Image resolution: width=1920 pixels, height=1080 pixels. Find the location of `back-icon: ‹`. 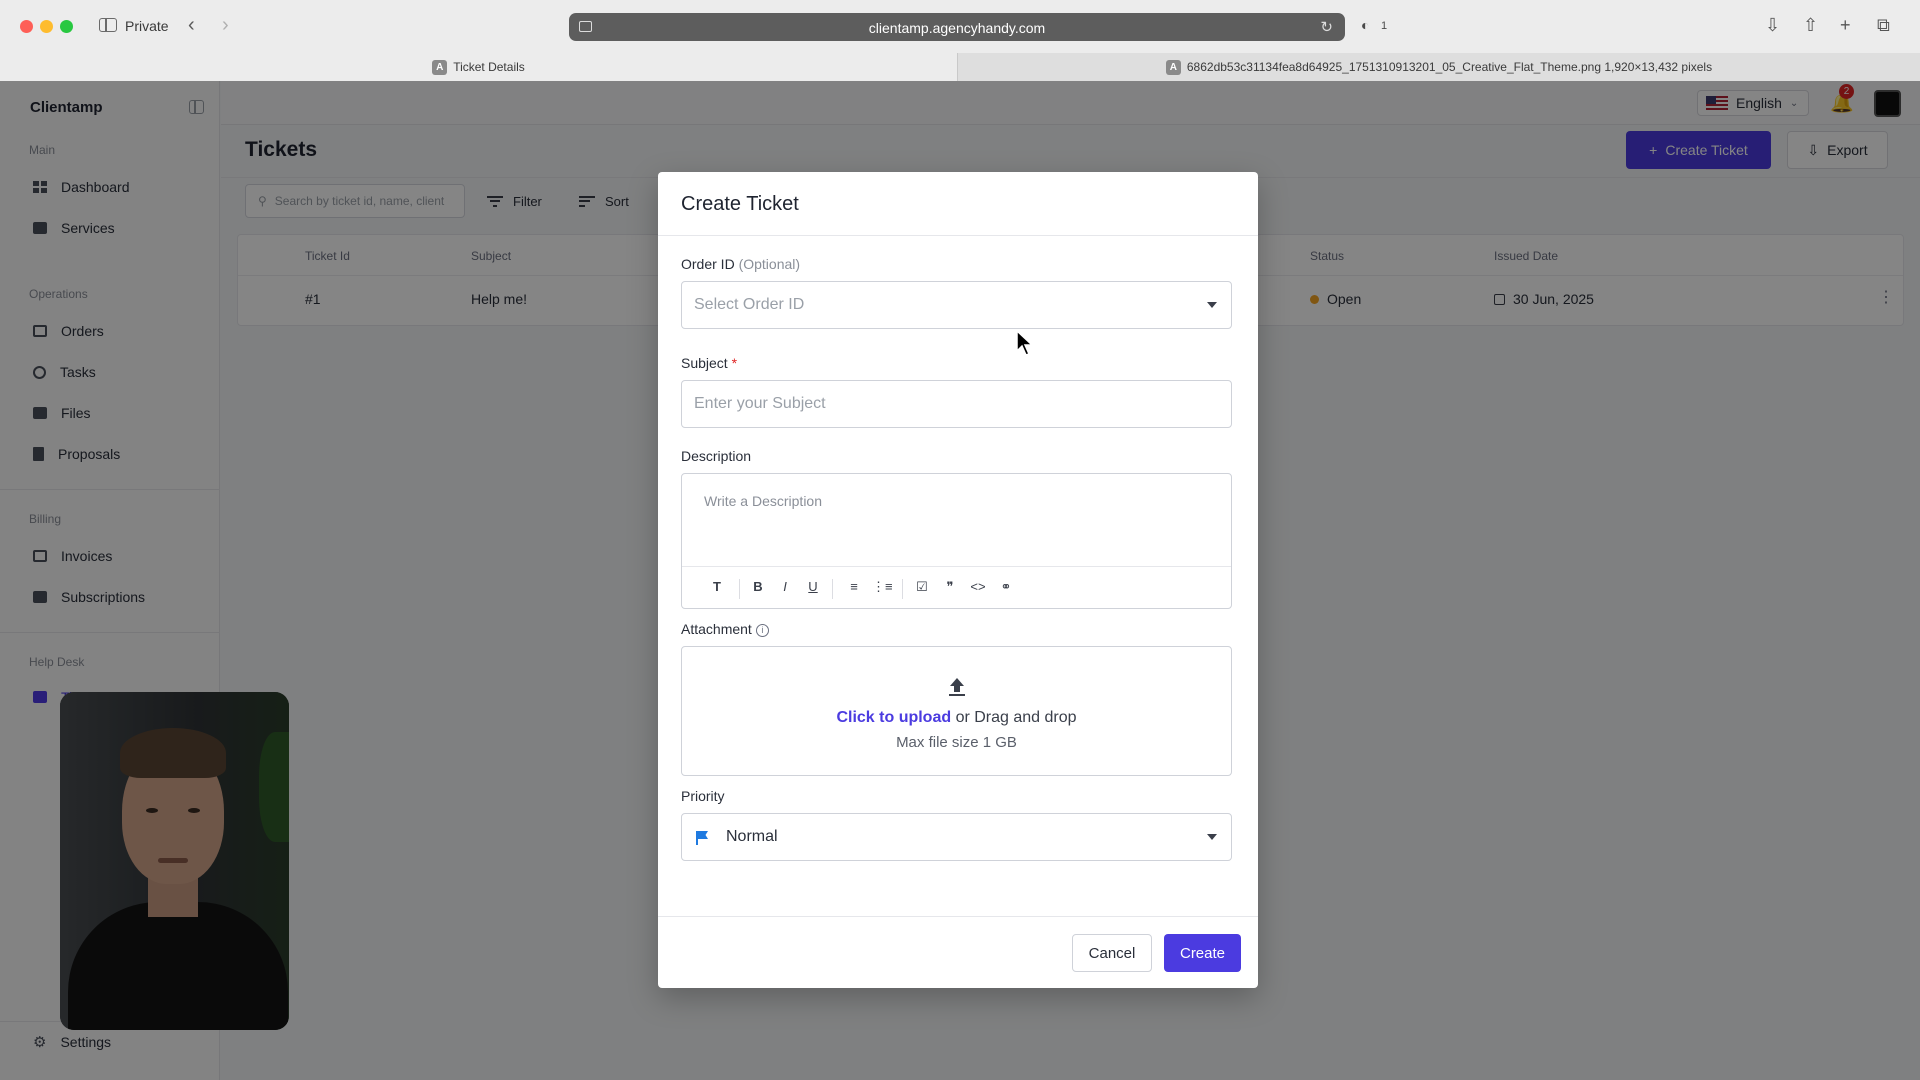

back-icon: ‹ is located at coordinates (191, 25).